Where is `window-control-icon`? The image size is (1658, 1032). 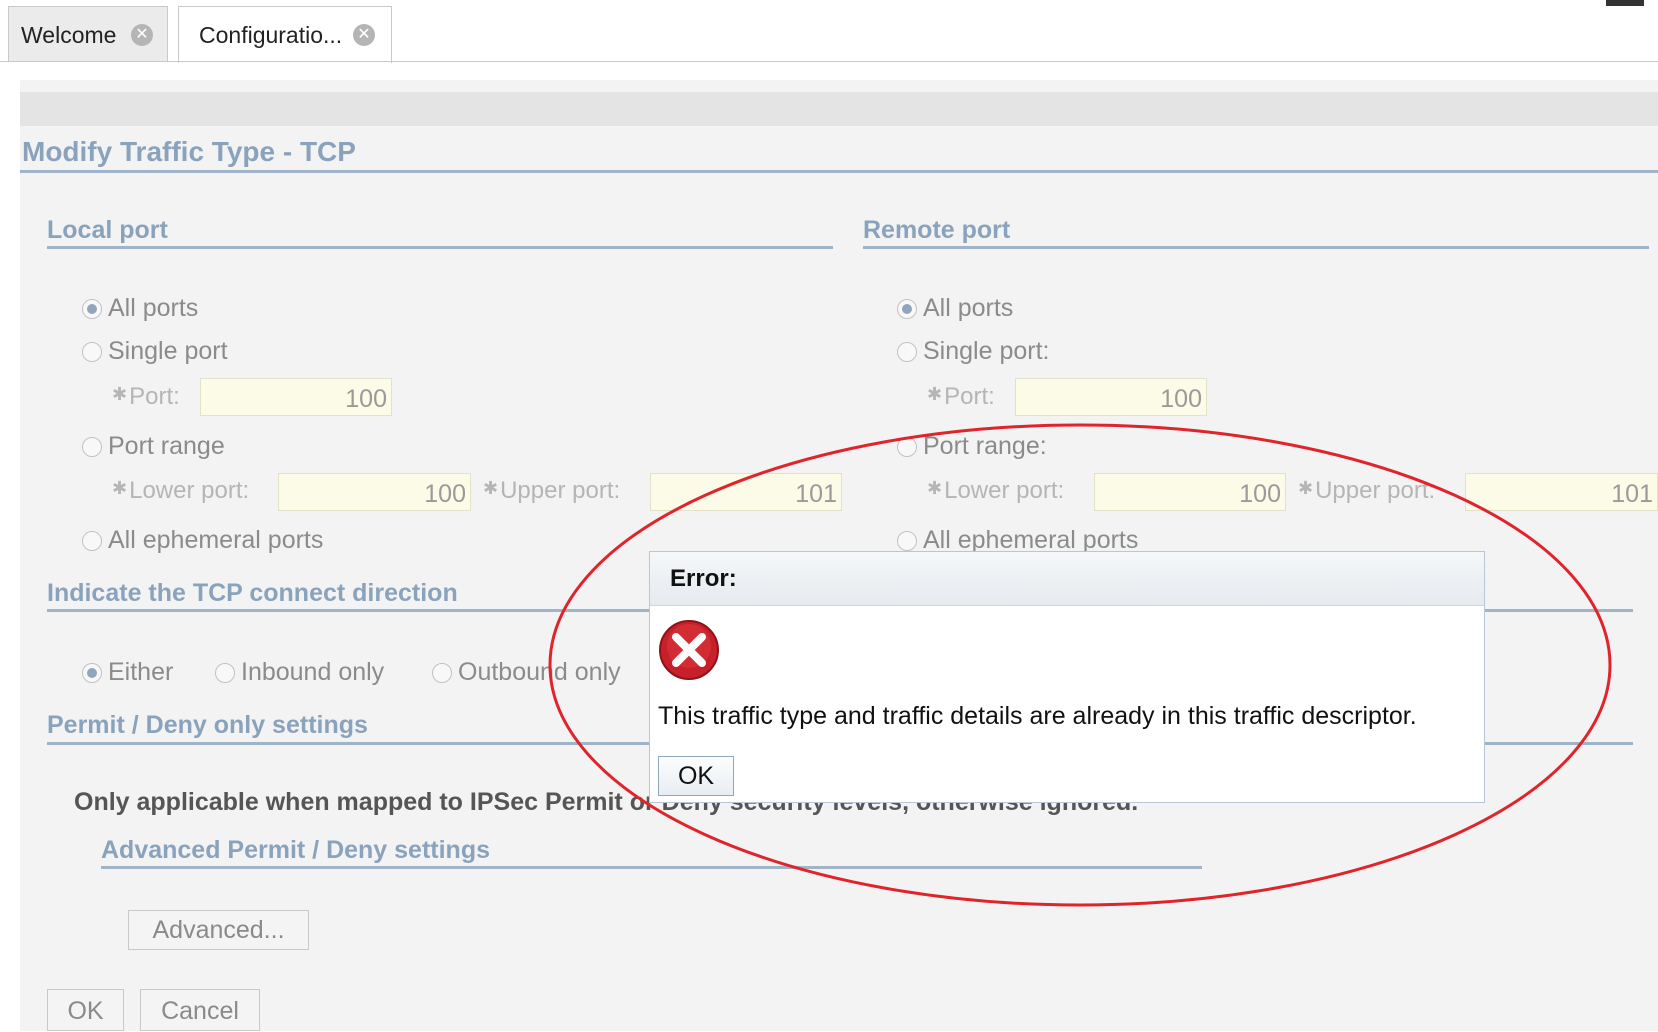
window-control-icon is located at coordinates (1625, 3).